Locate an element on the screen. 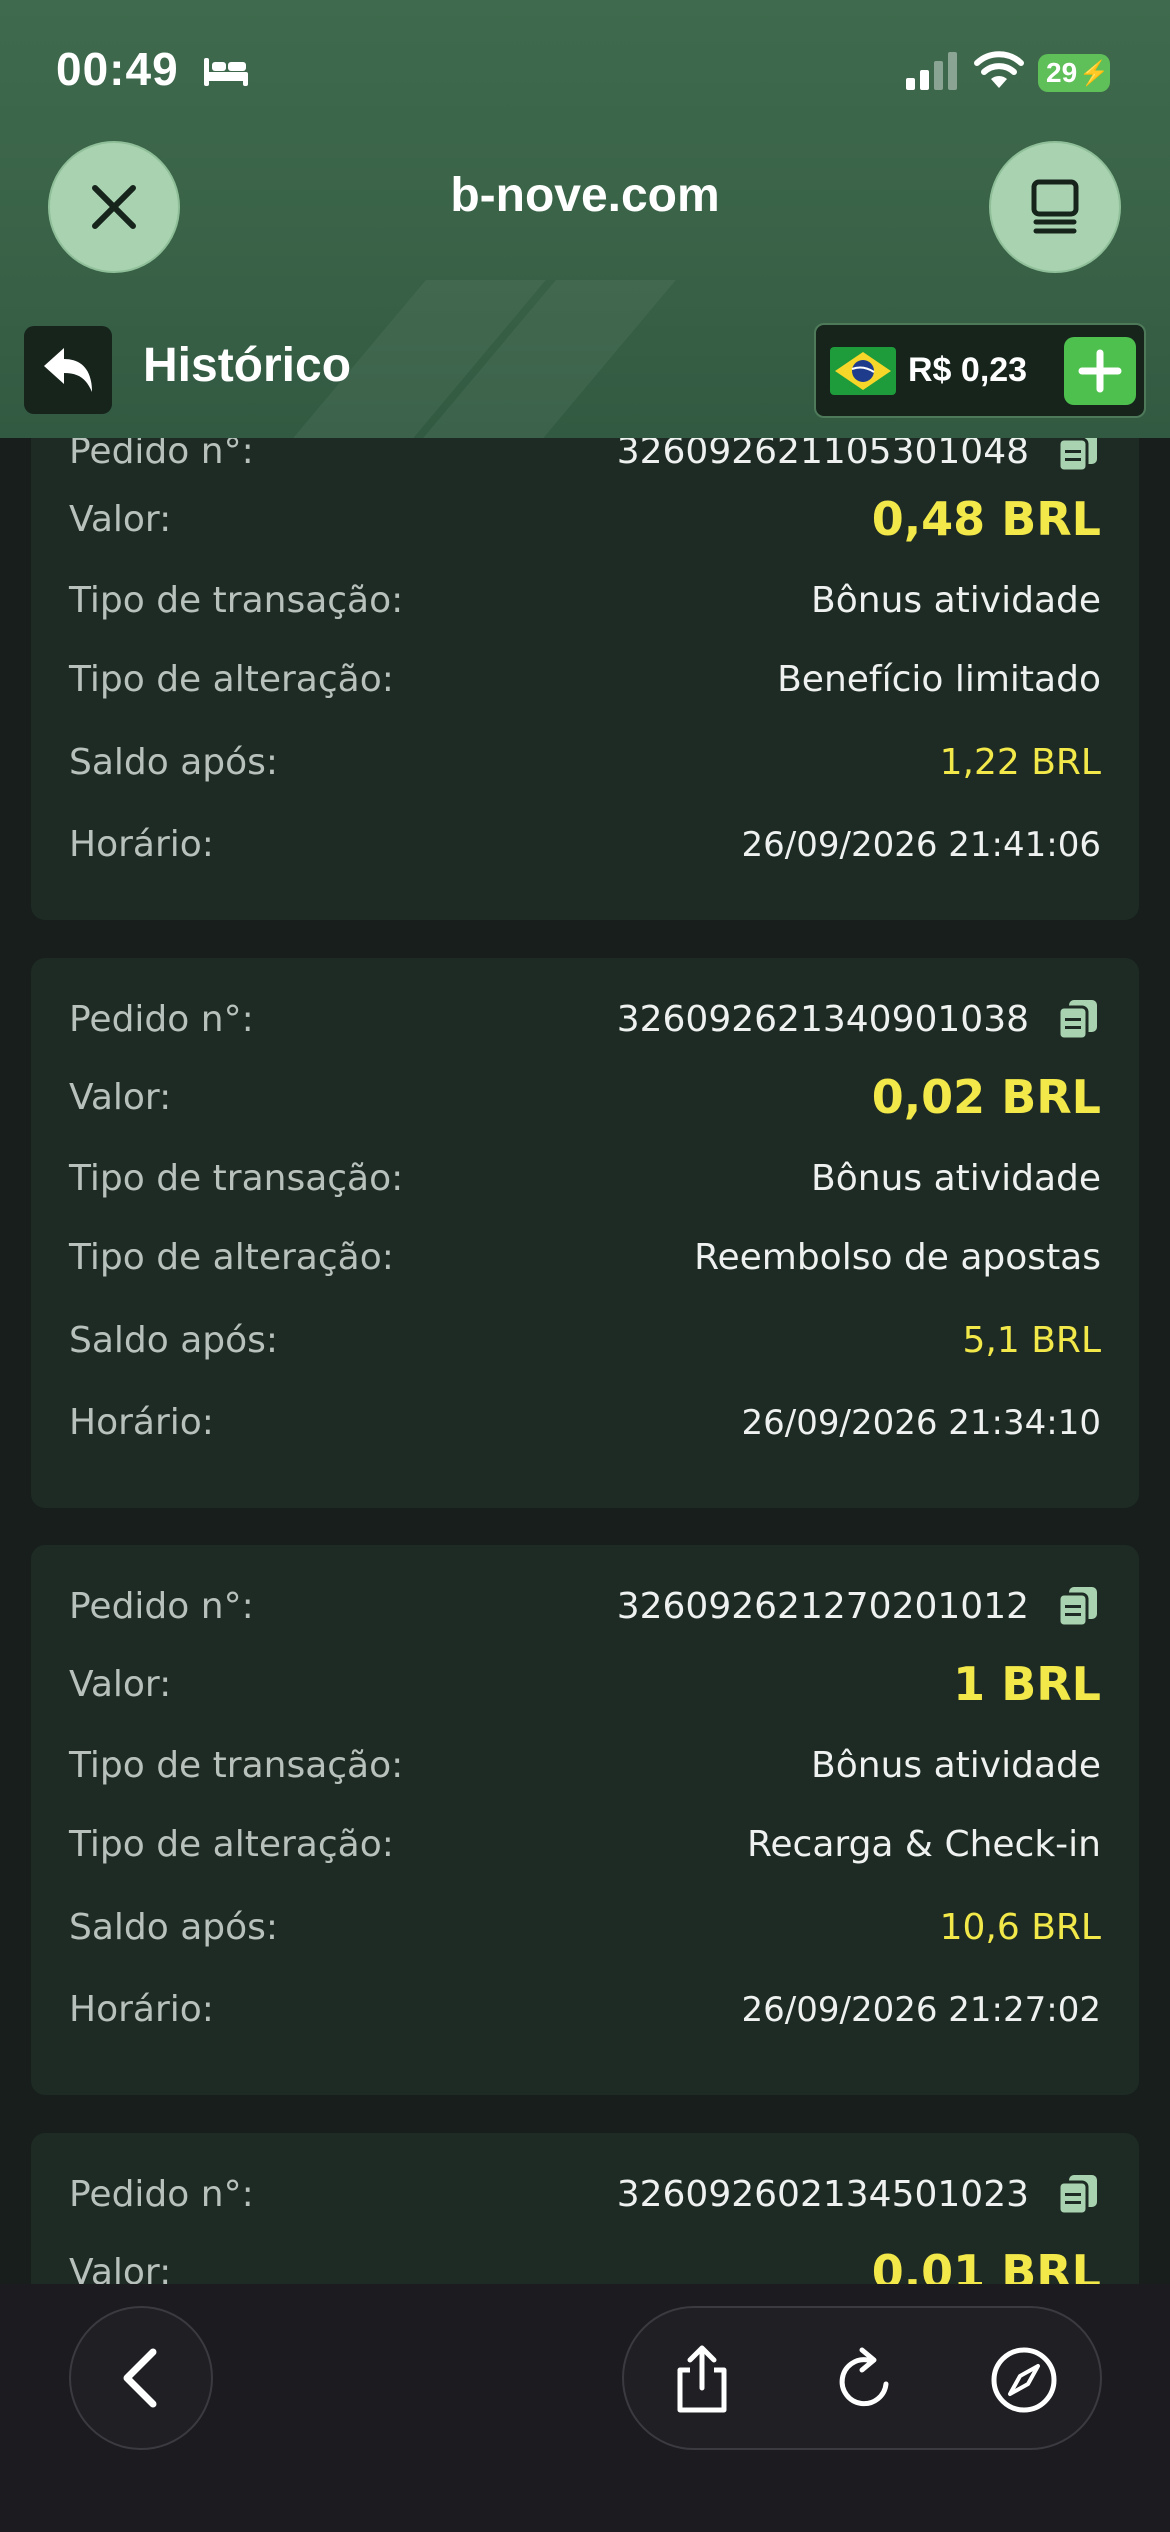 This screenshot has width=1170, height=2532. reload-icon is located at coordinates (864, 2380).